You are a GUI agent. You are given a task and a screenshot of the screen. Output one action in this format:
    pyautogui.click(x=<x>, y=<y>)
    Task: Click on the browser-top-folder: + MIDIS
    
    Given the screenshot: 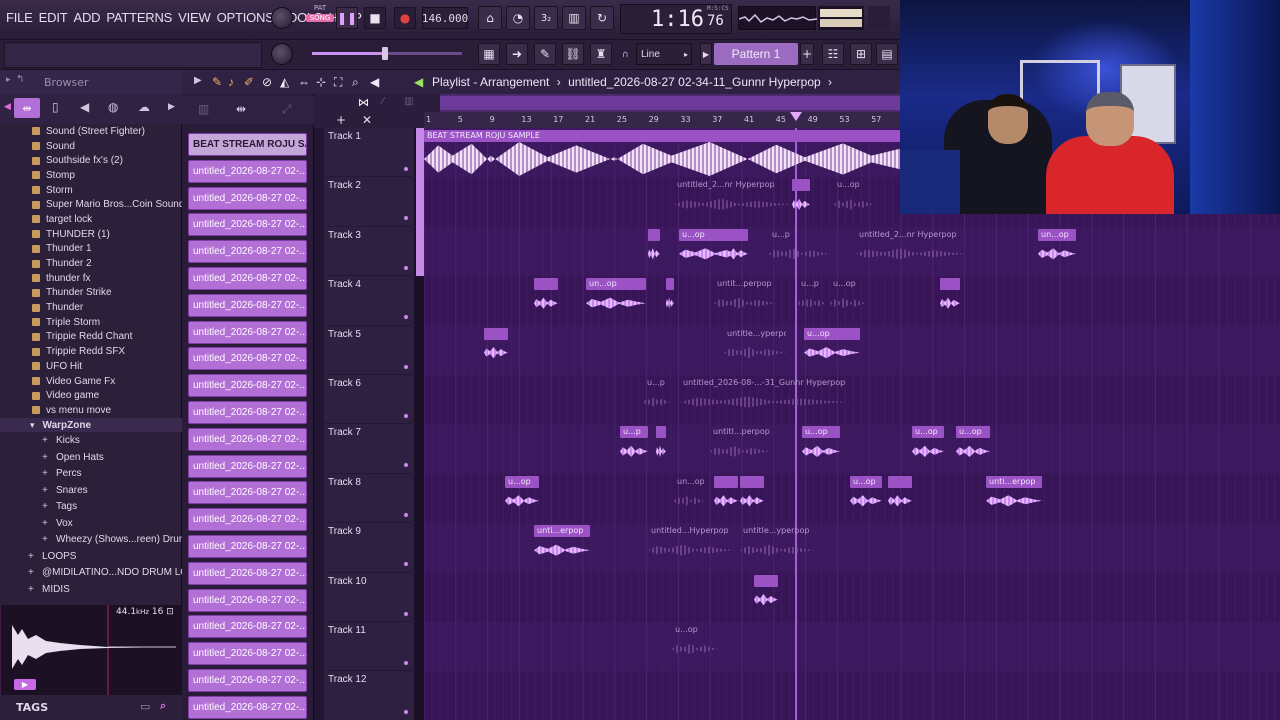 What is the action you would take?
    pyautogui.click(x=91, y=589)
    